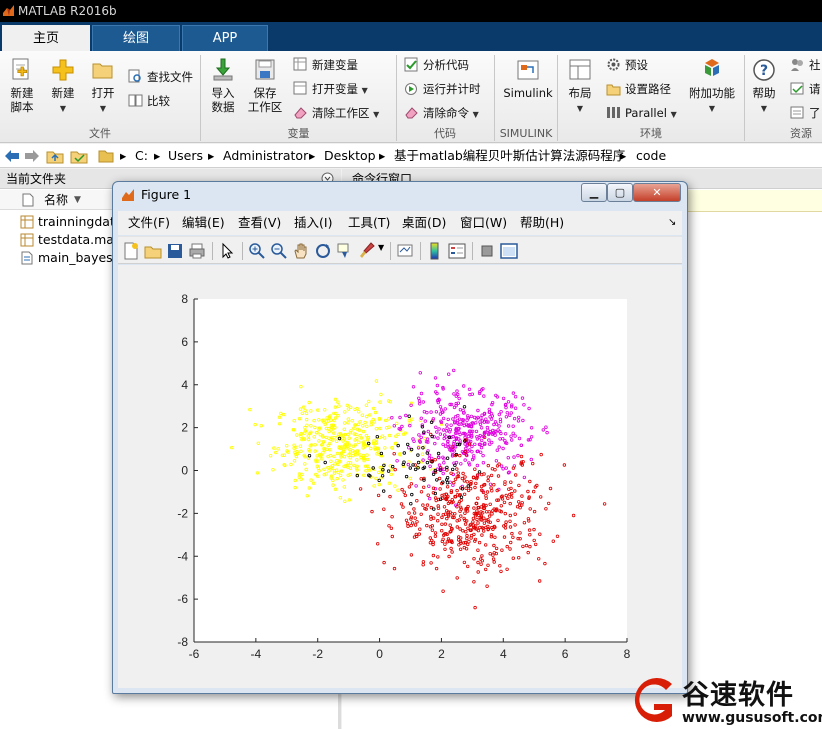 The image size is (822, 729). Describe the element at coordinates (102, 71) in the screenshot. I see `folder-open-icon` at that location.